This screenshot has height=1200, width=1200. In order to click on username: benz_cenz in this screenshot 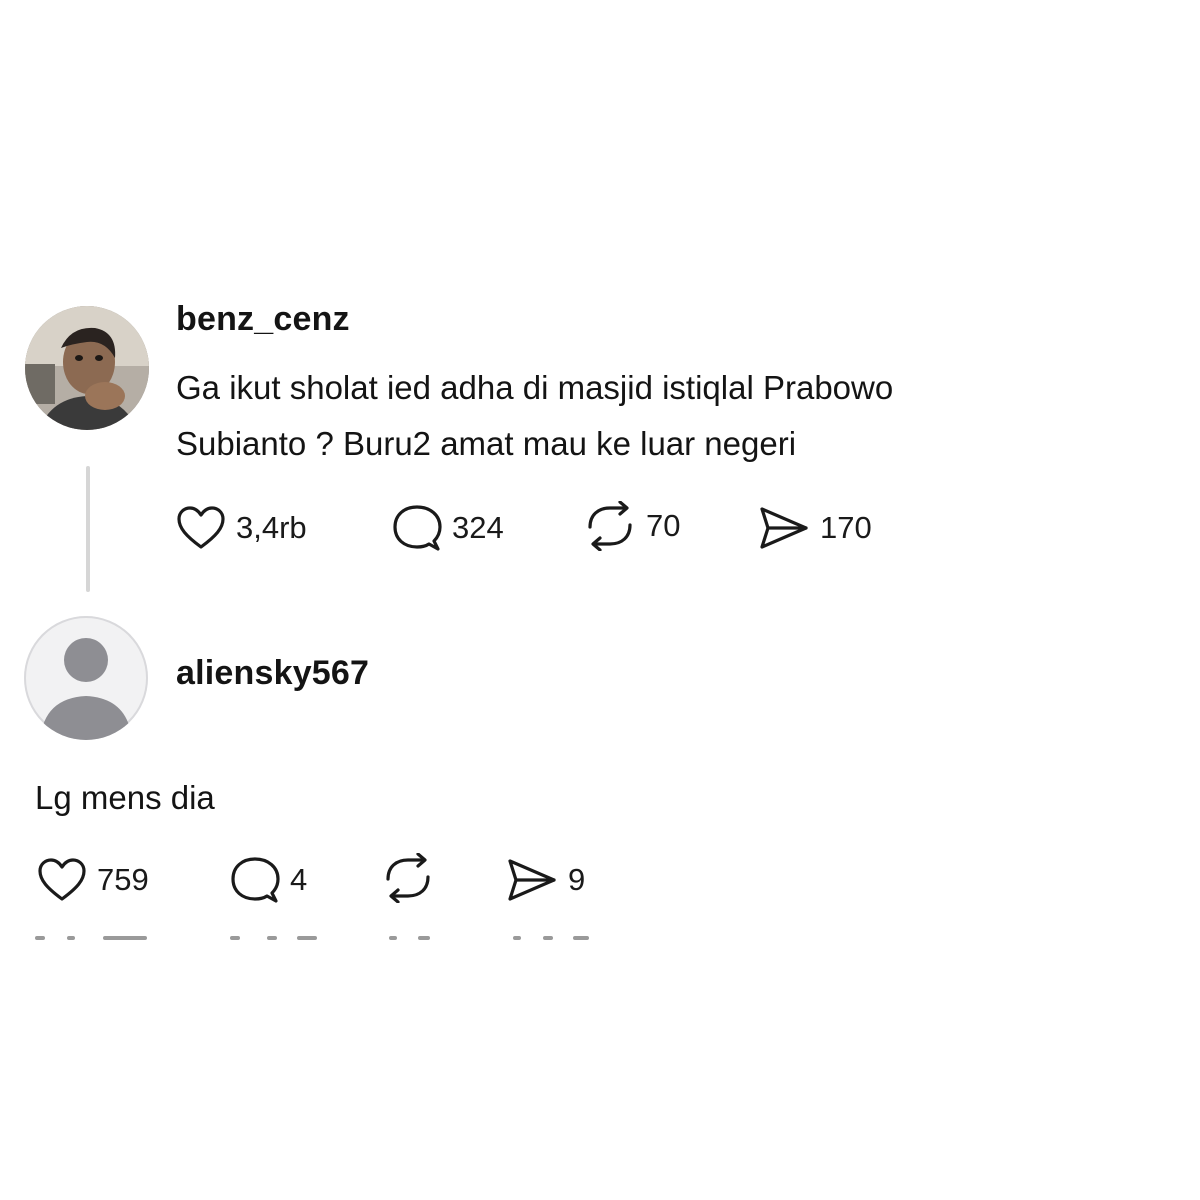, I will do `click(263, 319)`.